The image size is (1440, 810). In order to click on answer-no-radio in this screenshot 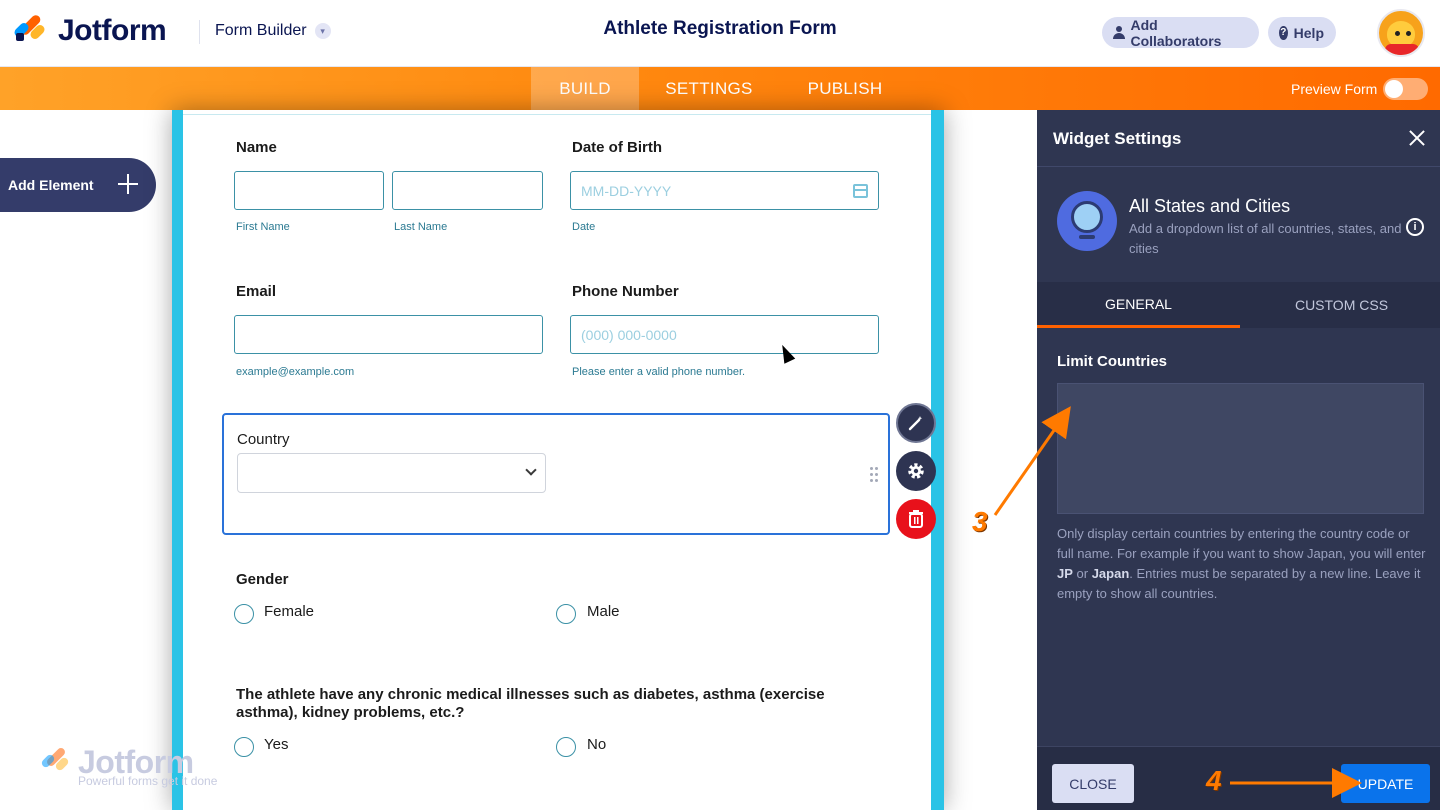, I will do `click(566, 747)`.